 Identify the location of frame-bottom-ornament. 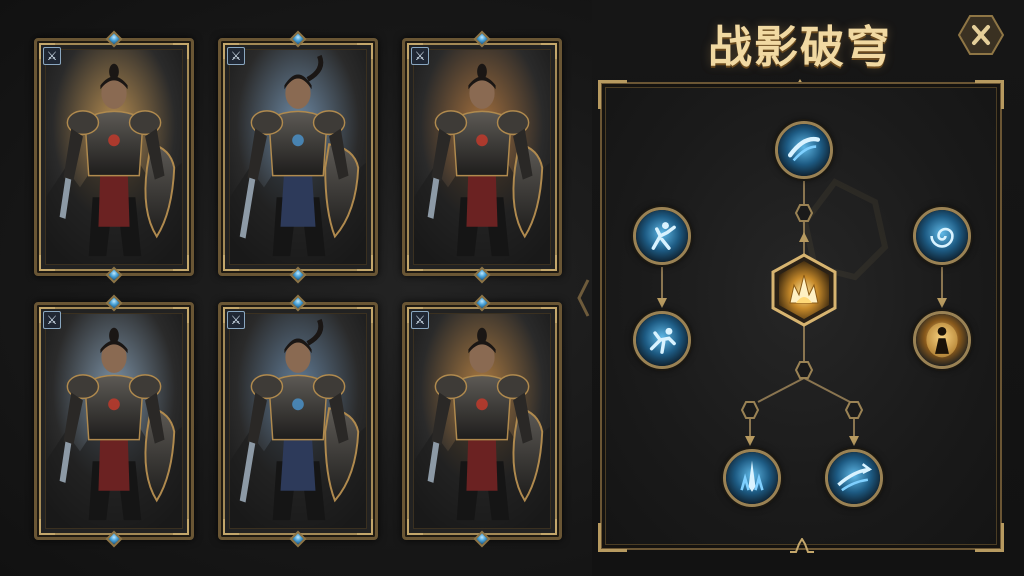
(802, 545).